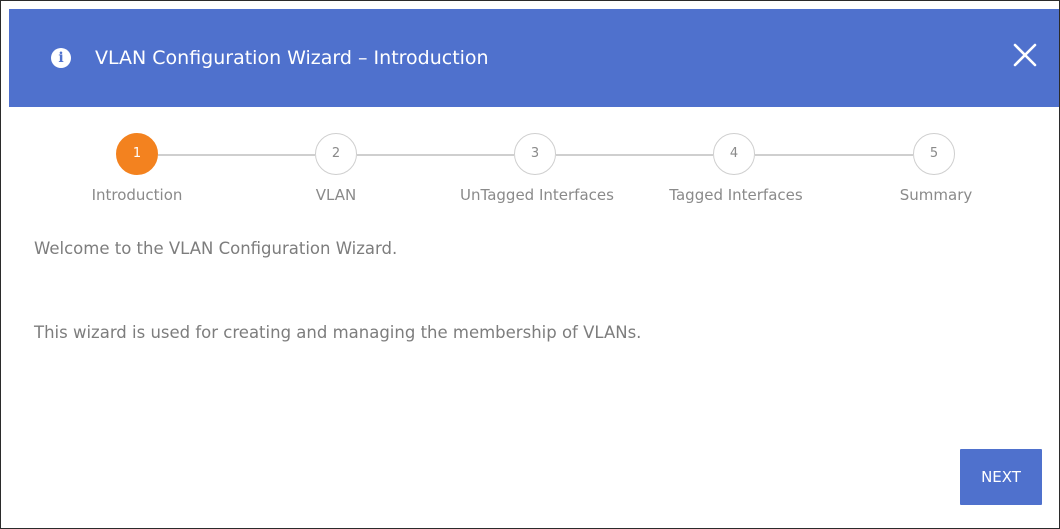  What do you see at coordinates (934, 154) in the screenshot?
I see `step-5-circle: 5` at bounding box center [934, 154].